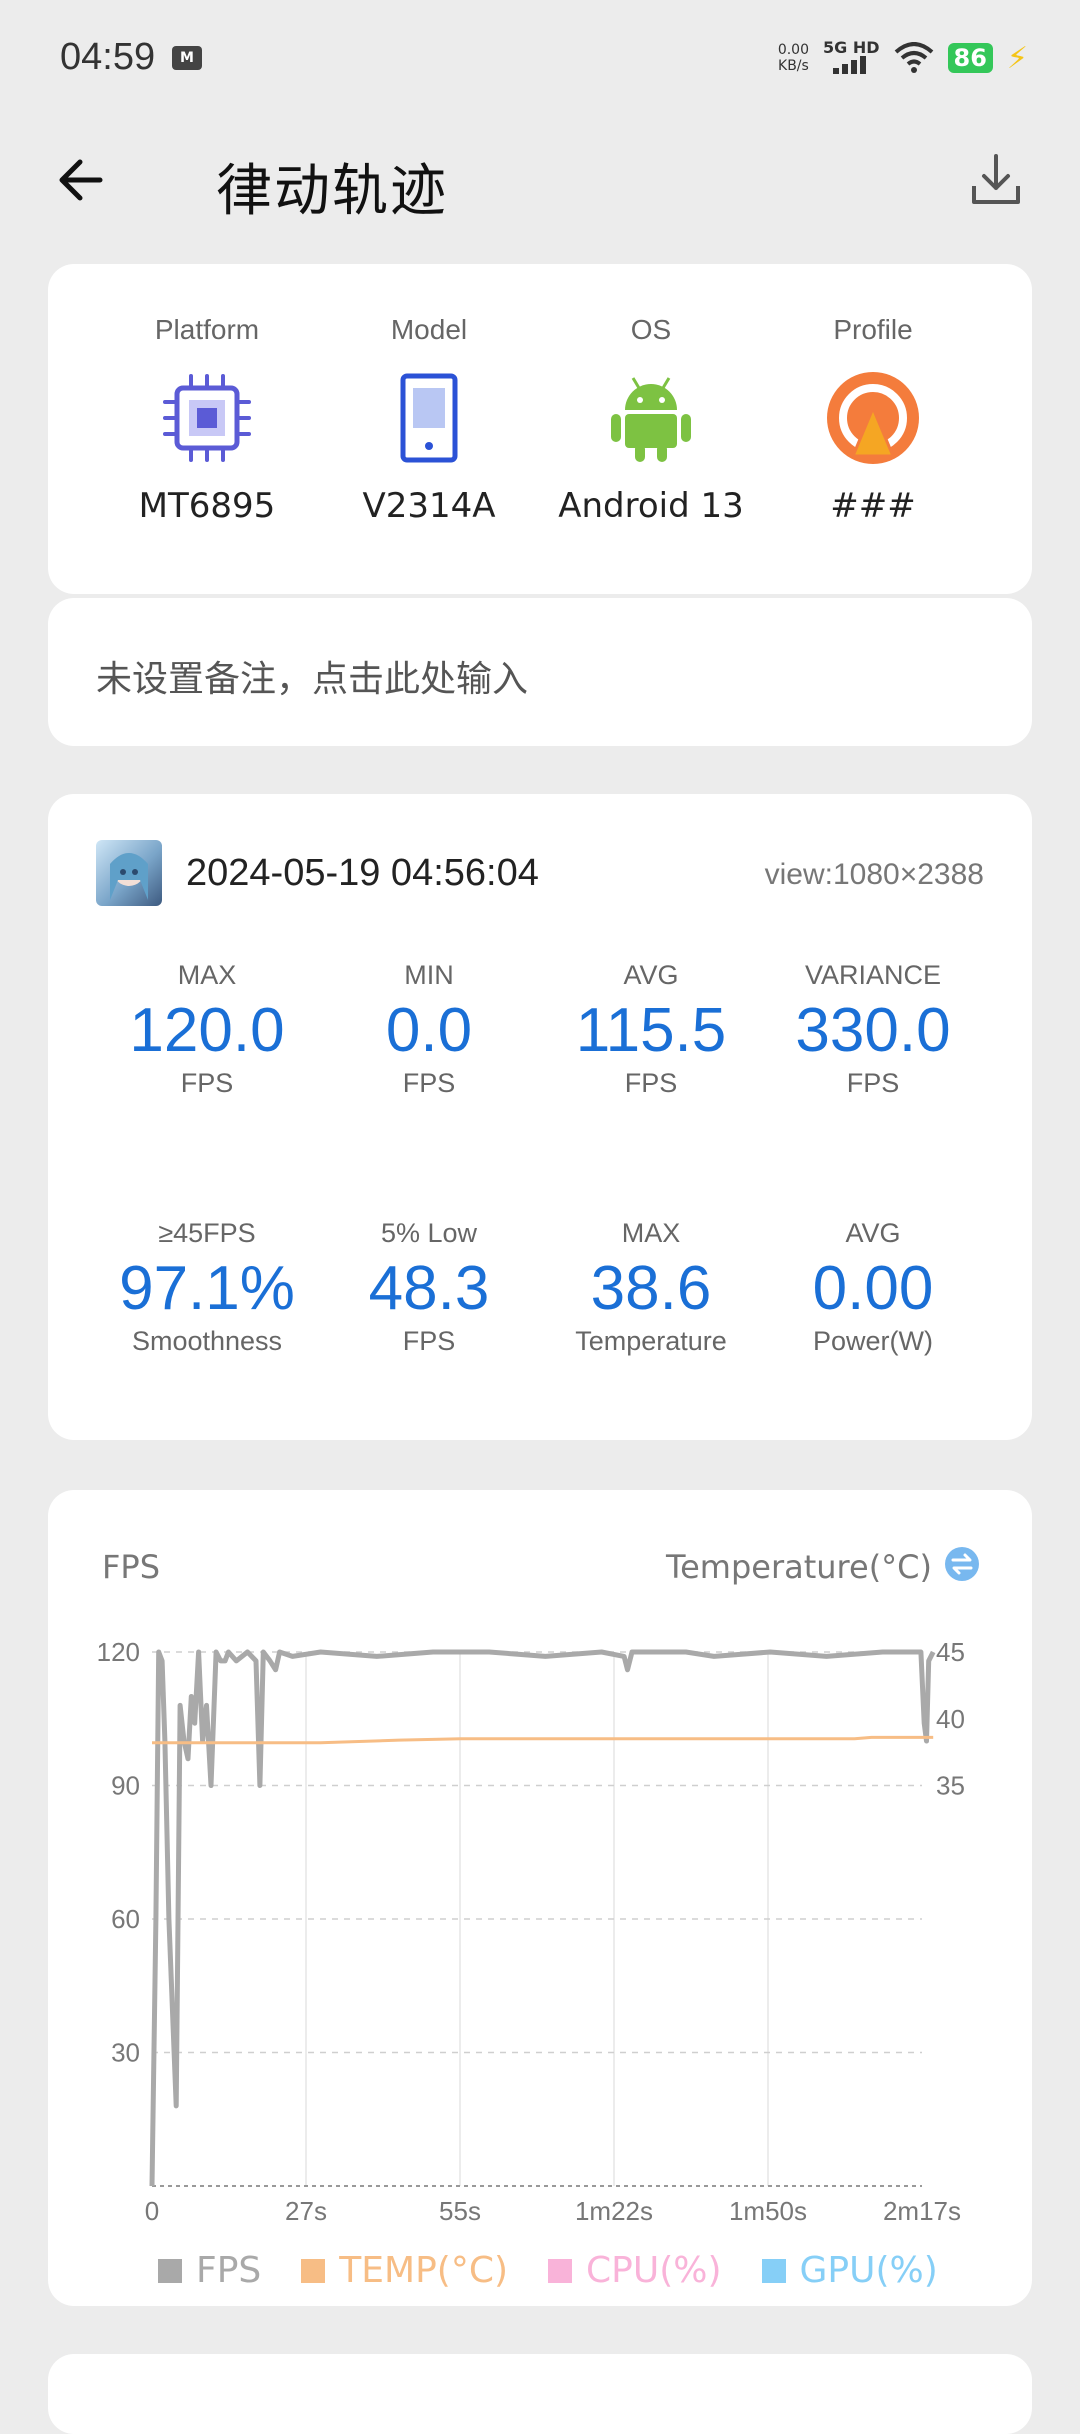 This screenshot has height=2434, width=1080. I want to click on mt-app-icon: M, so click(187, 58).